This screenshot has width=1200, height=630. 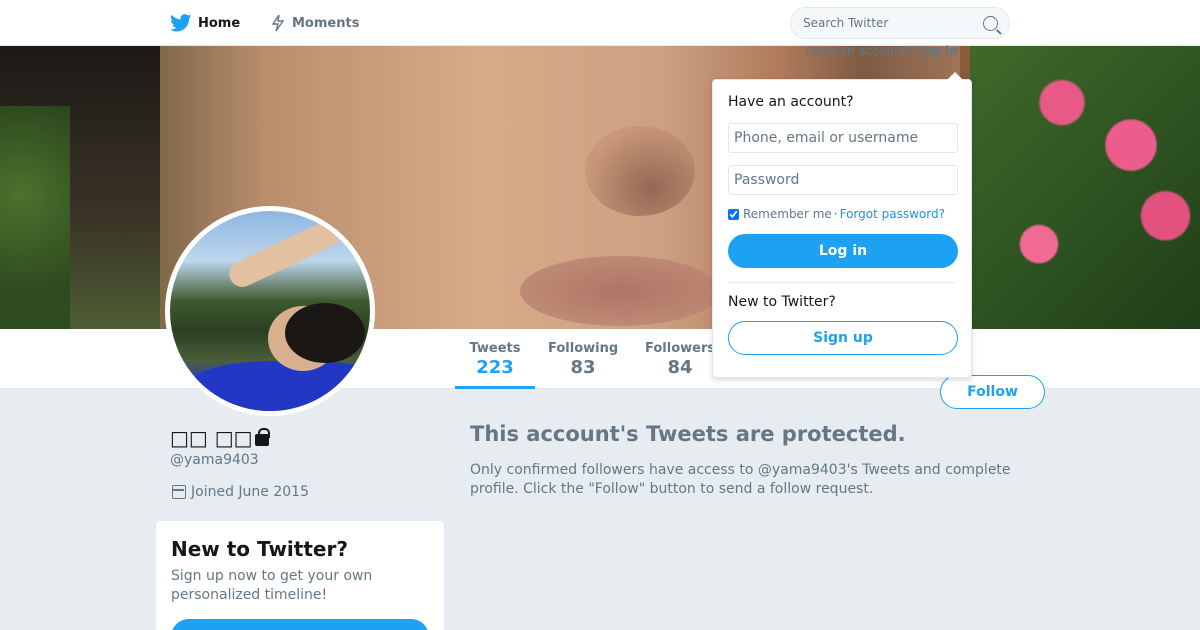 I want to click on stat-following: Following 83, so click(x=583, y=359).